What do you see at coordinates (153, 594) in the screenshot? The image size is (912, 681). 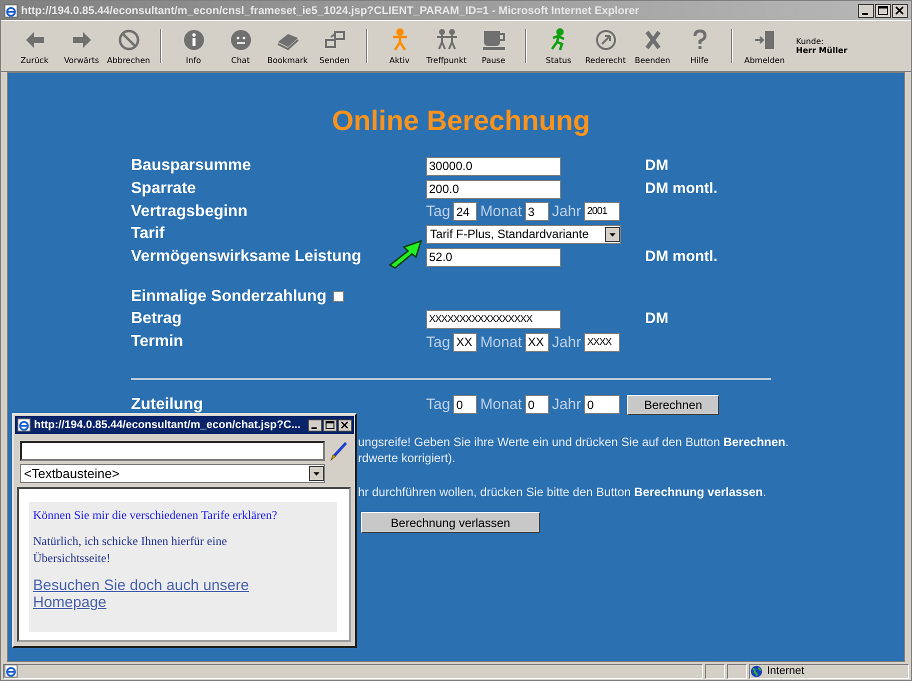 I see `homepage-link: Besuchen Sie doch auch unsere Homepage` at bounding box center [153, 594].